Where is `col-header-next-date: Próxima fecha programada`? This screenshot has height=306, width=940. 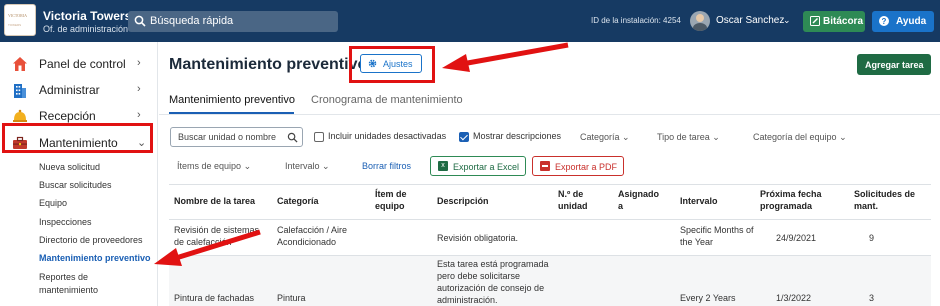 col-header-next-date: Próxima fecha programada is located at coordinates (795, 200).